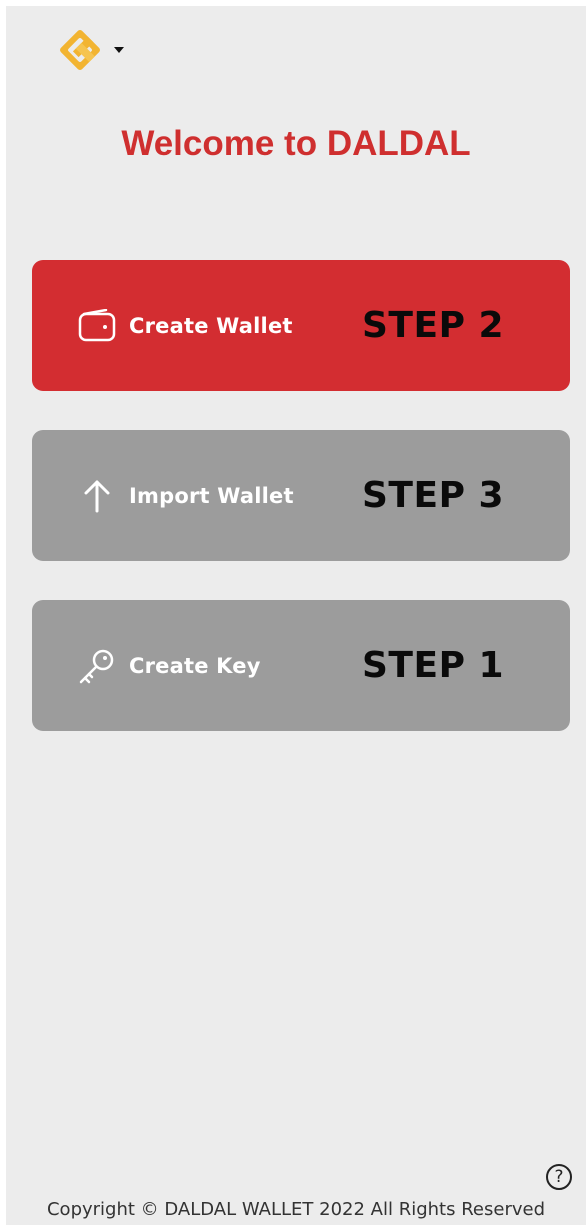  I want to click on create-key-button: Create Key STEP 1, so click(301, 665).